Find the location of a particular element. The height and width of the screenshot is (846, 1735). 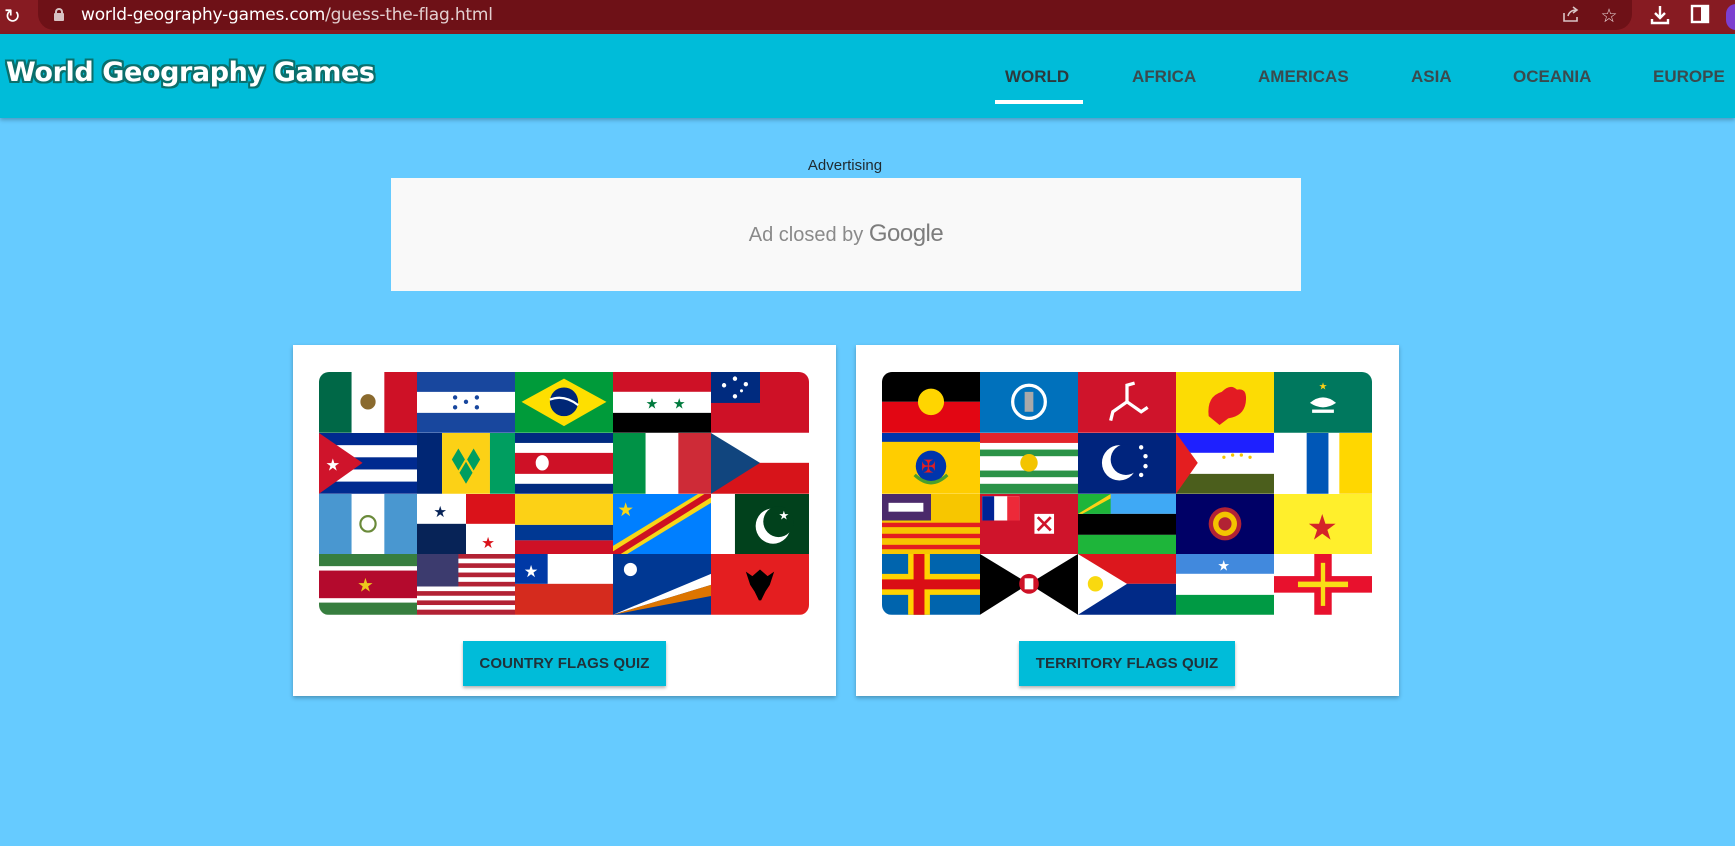

flag-costa-rica is located at coordinates (564, 463).